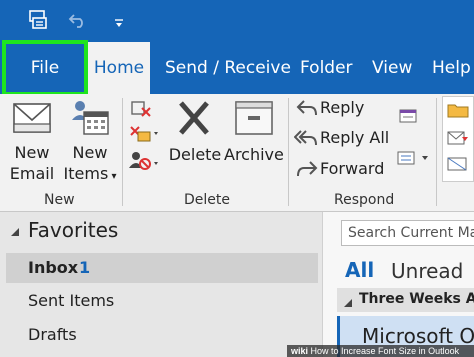 The width and height of the screenshot is (474, 357). What do you see at coordinates (194, 120) in the screenshot?
I see `delete-icon` at bounding box center [194, 120].